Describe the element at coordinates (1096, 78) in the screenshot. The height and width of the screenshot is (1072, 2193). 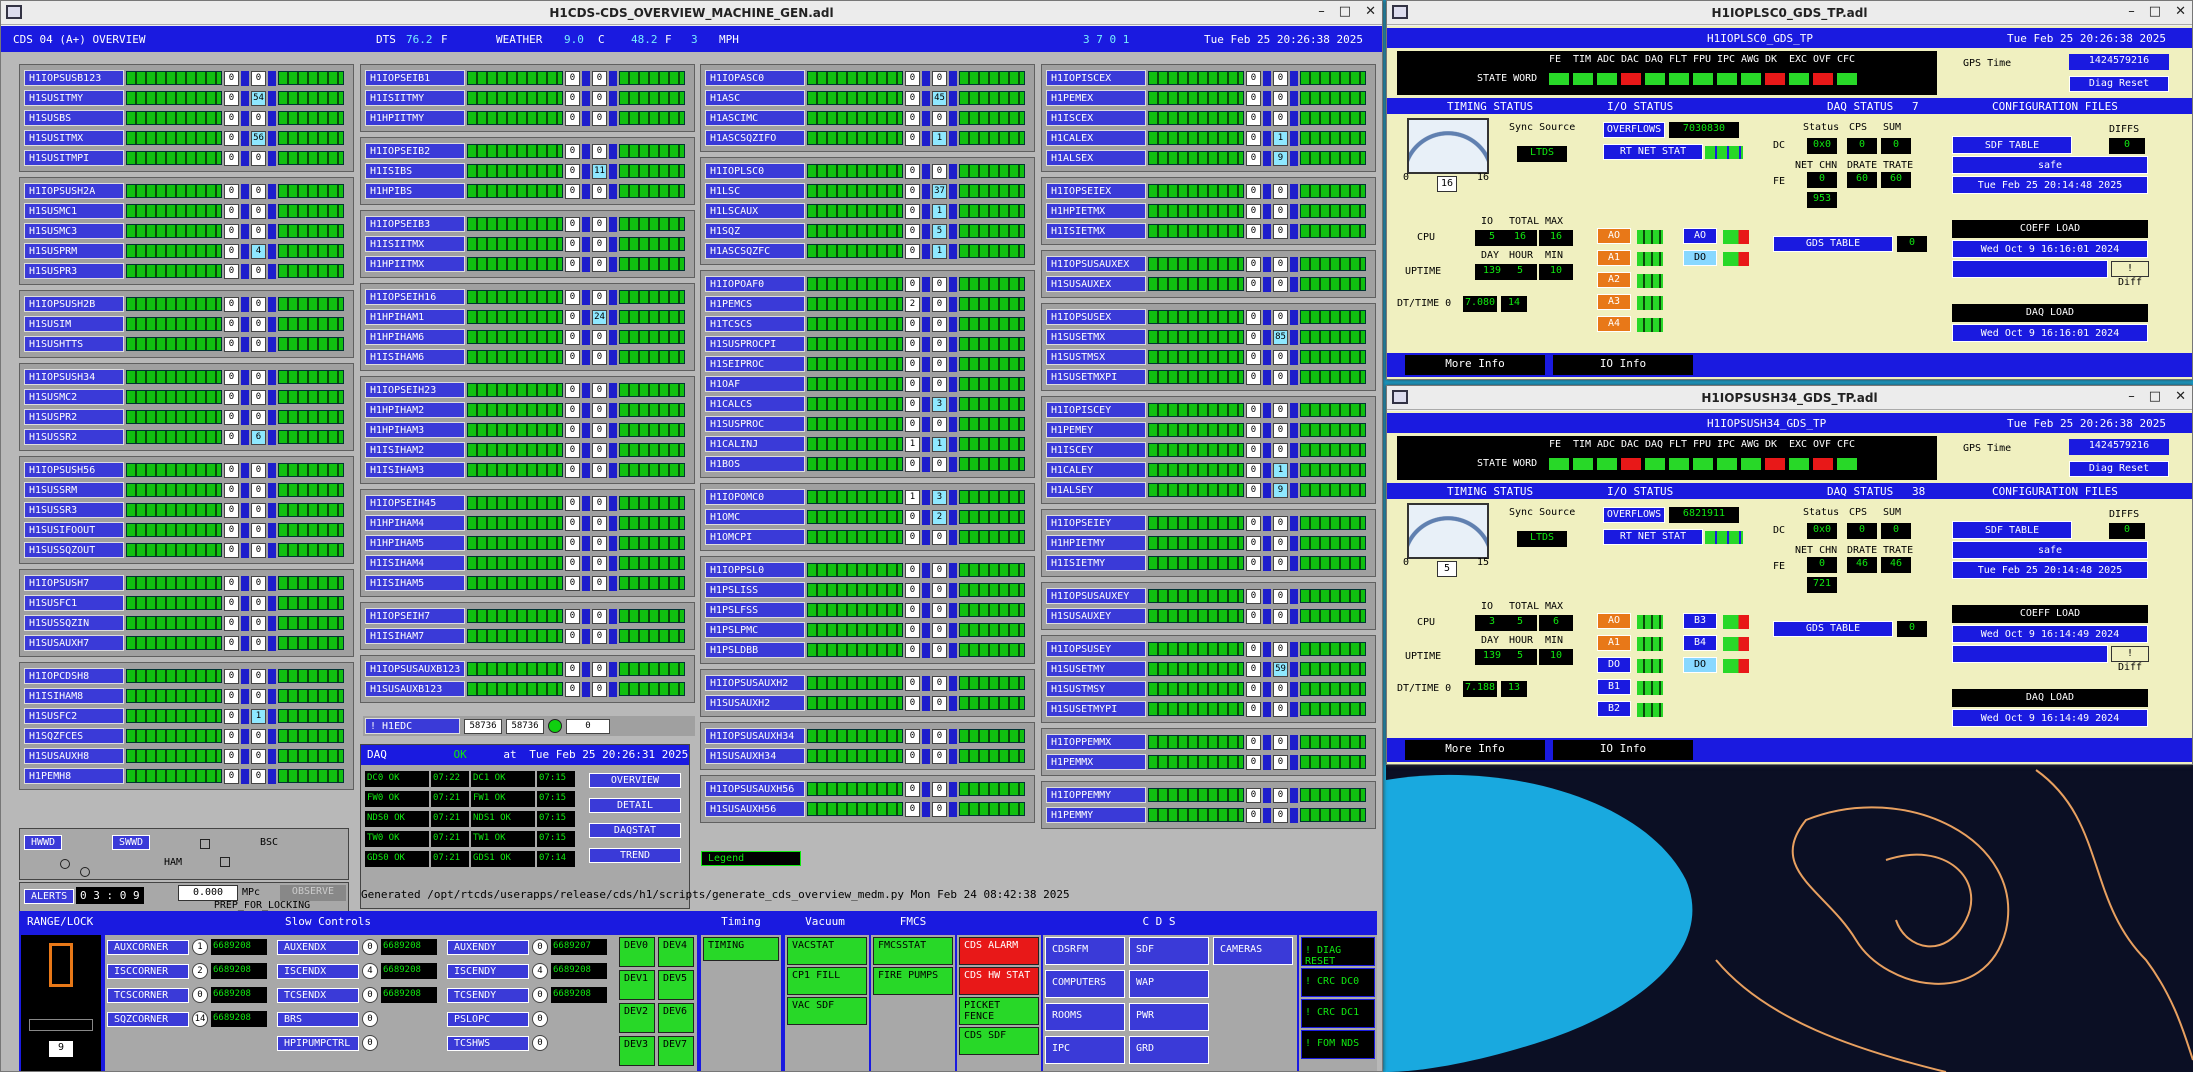
I see `model-button: H1IOPISCEX` at that location.